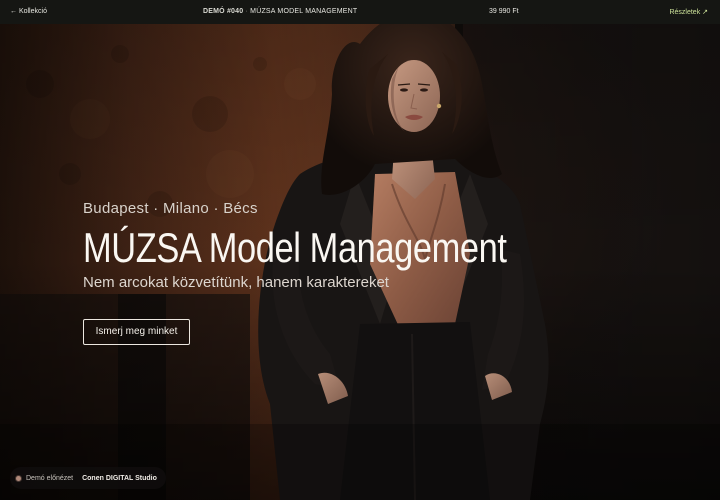 This screenshot has width=720, height=500. I want to click on price-label: 39 990 Ft, so click(504, 11).